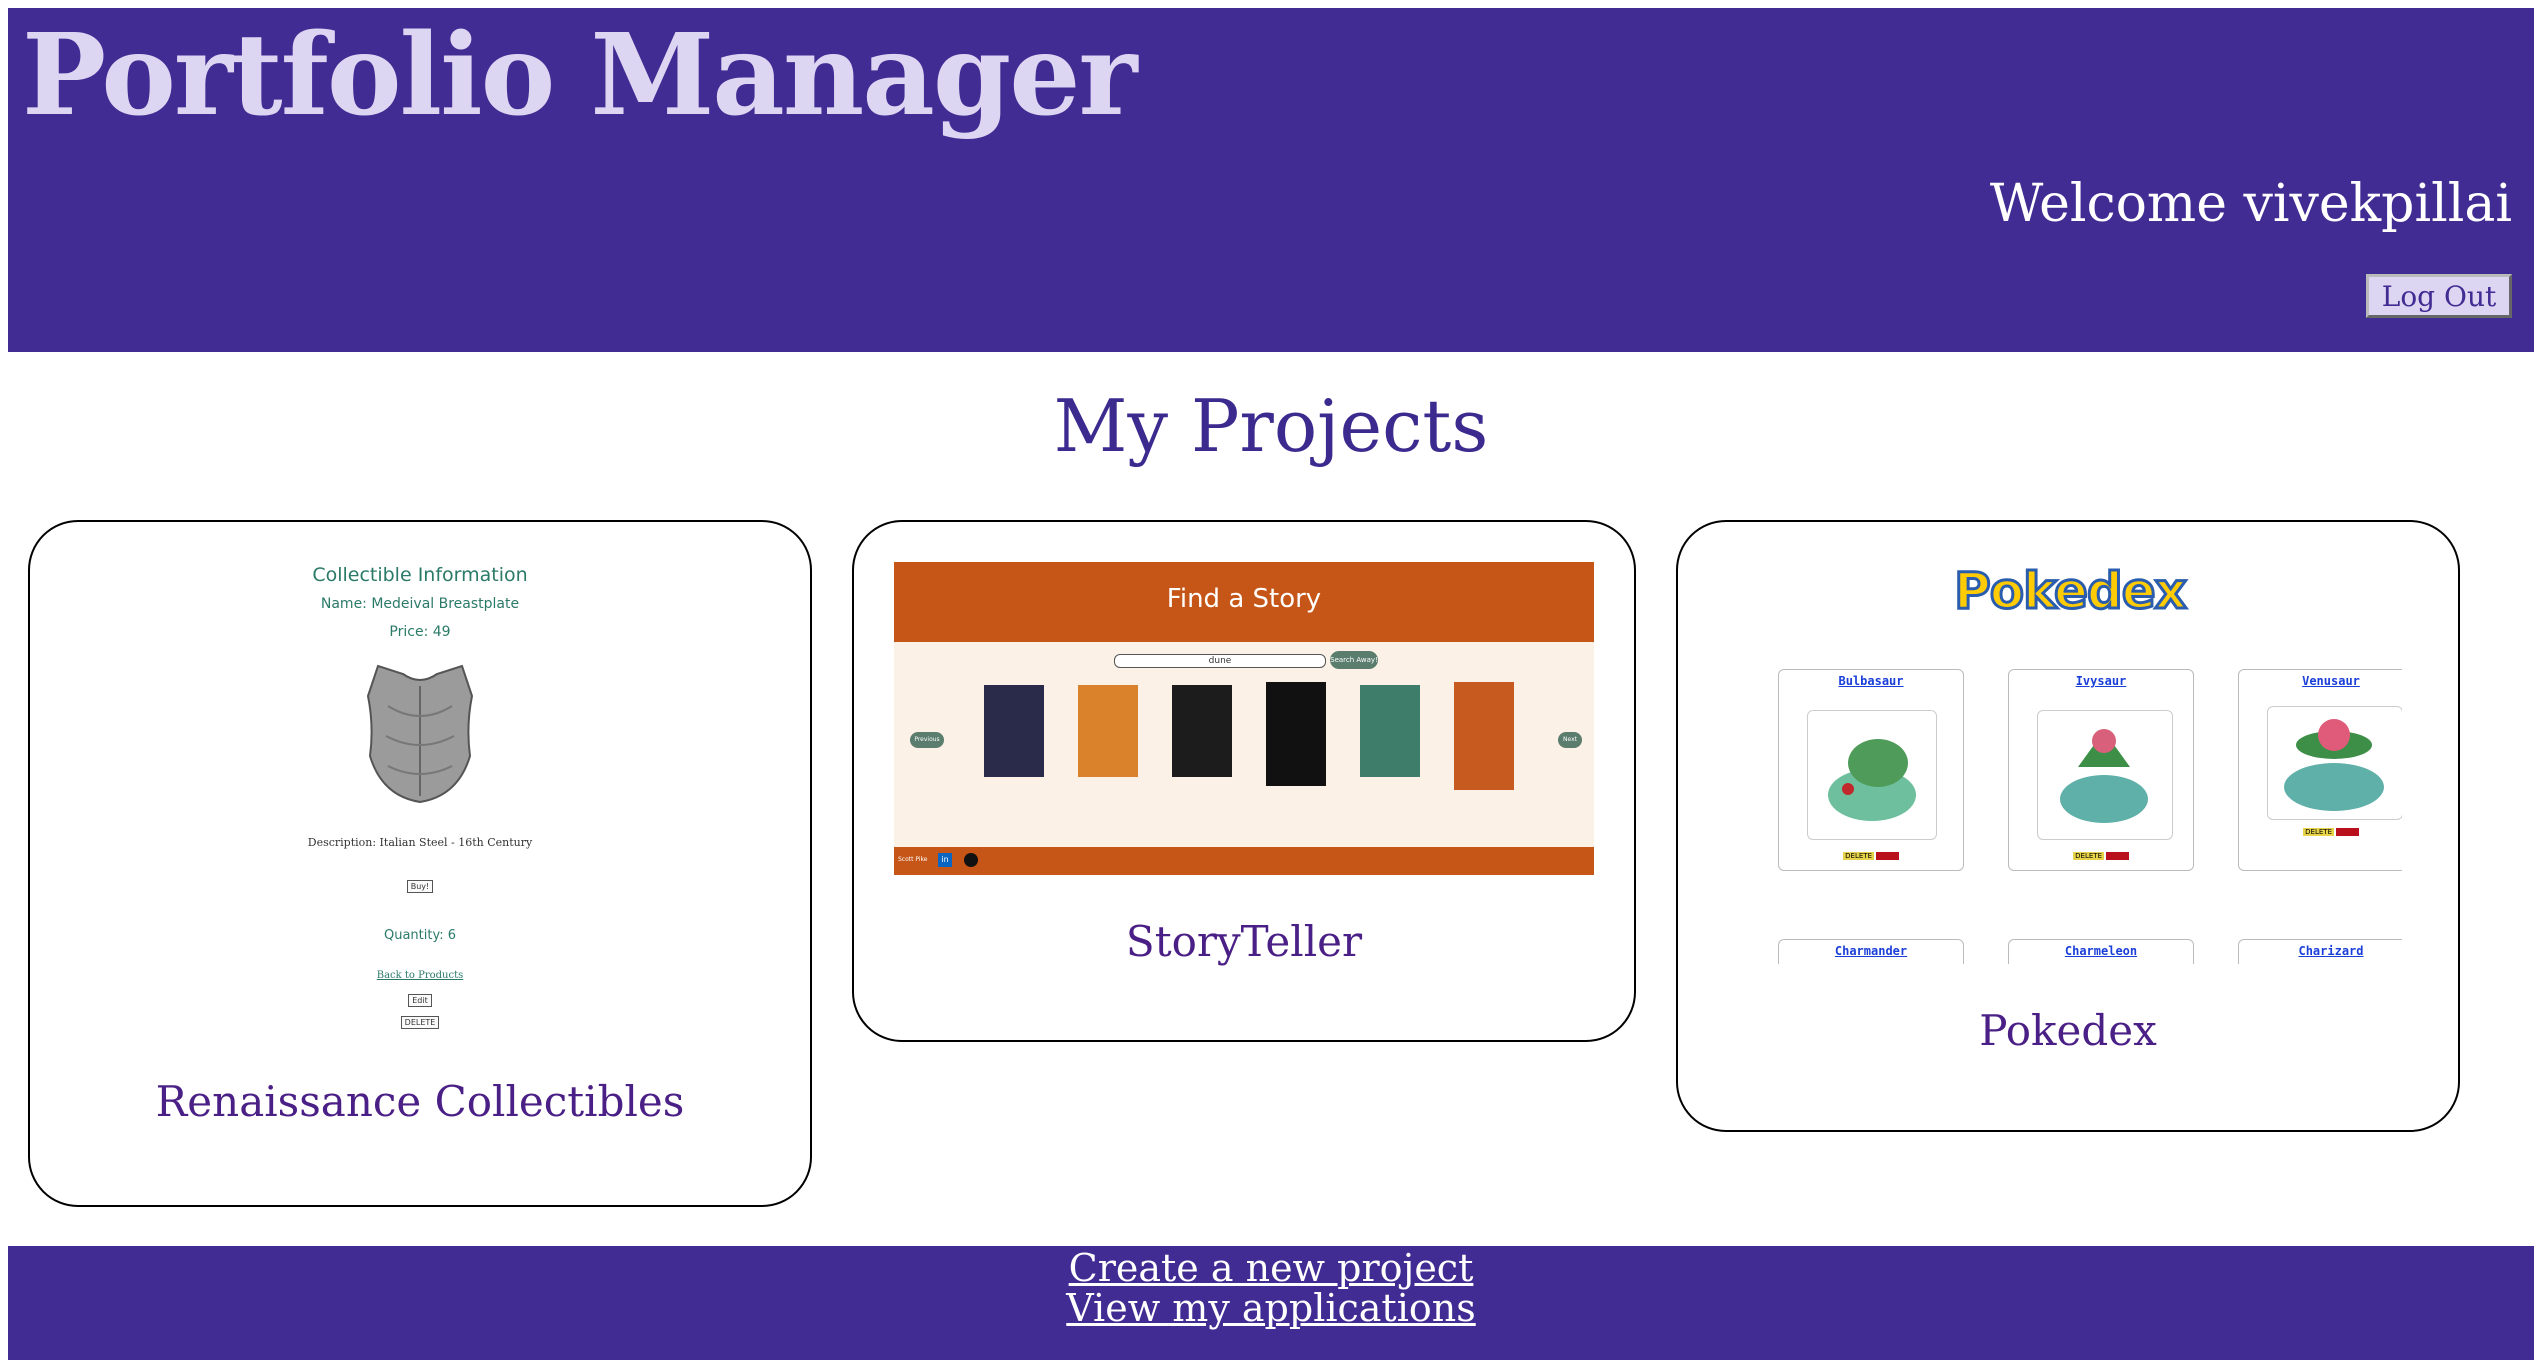  I want to click on preview-footer-bar: Scott Pike in, so click(1244, 861).